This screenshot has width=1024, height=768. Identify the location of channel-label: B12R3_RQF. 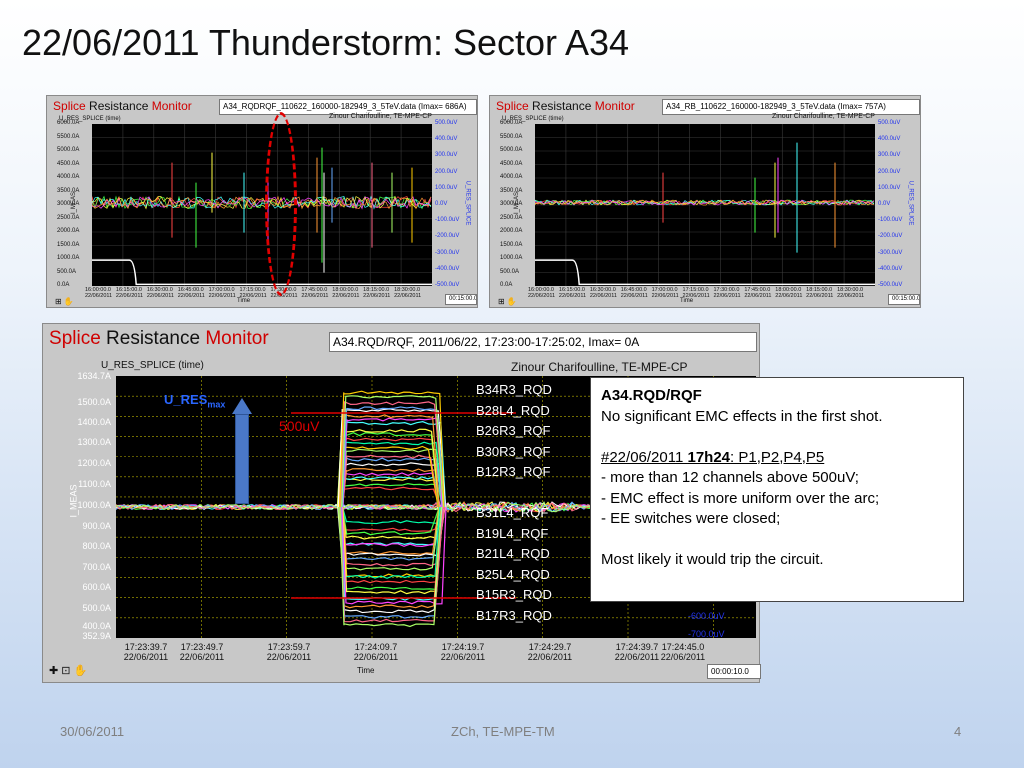
(513, 472).